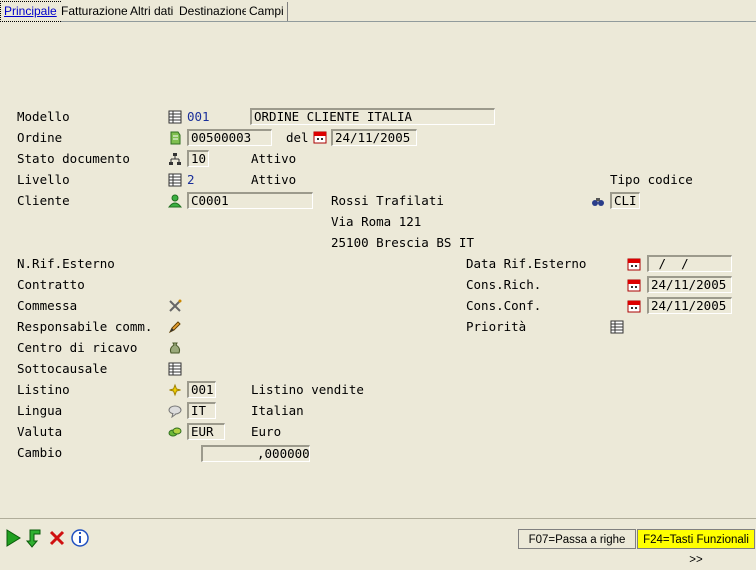 Image resolution: width=756 pixels, height=570 pixels. Describe the element at coordinates (43, 200) in the screenshot. I see `label-cliente: Cliente` at that location.